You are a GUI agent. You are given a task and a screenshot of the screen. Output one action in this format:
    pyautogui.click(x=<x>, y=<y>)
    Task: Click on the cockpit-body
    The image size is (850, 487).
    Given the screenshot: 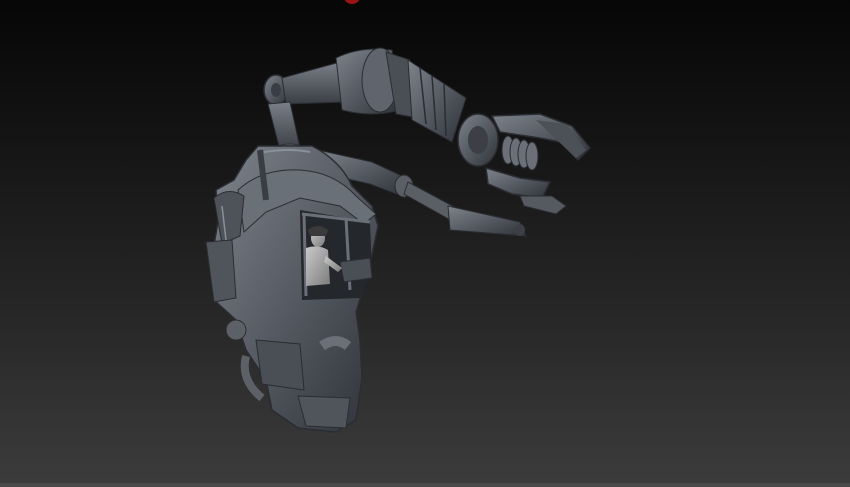 What is the action you would take?
    pyautogui.click(x=292, y=289)
    